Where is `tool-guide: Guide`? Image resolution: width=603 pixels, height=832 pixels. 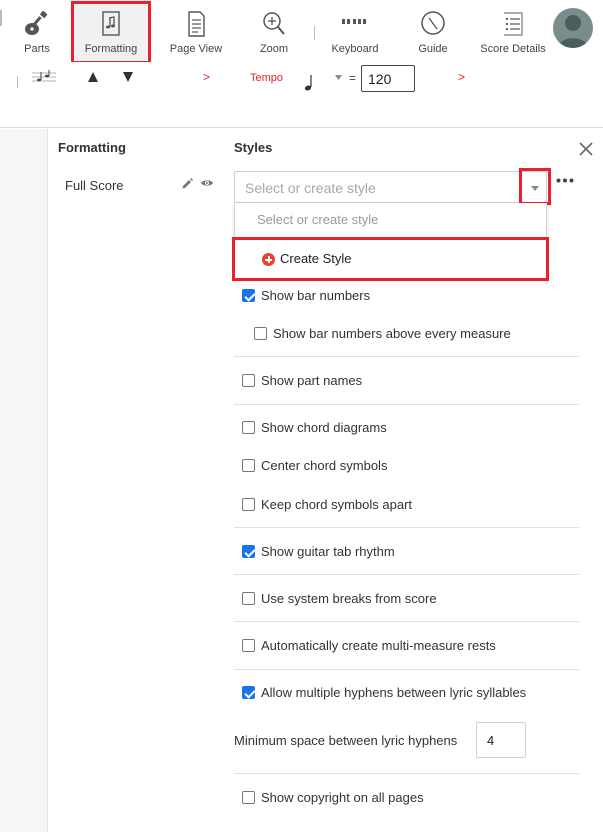 tool-guide: Guide is located at coordinates (433, 31).